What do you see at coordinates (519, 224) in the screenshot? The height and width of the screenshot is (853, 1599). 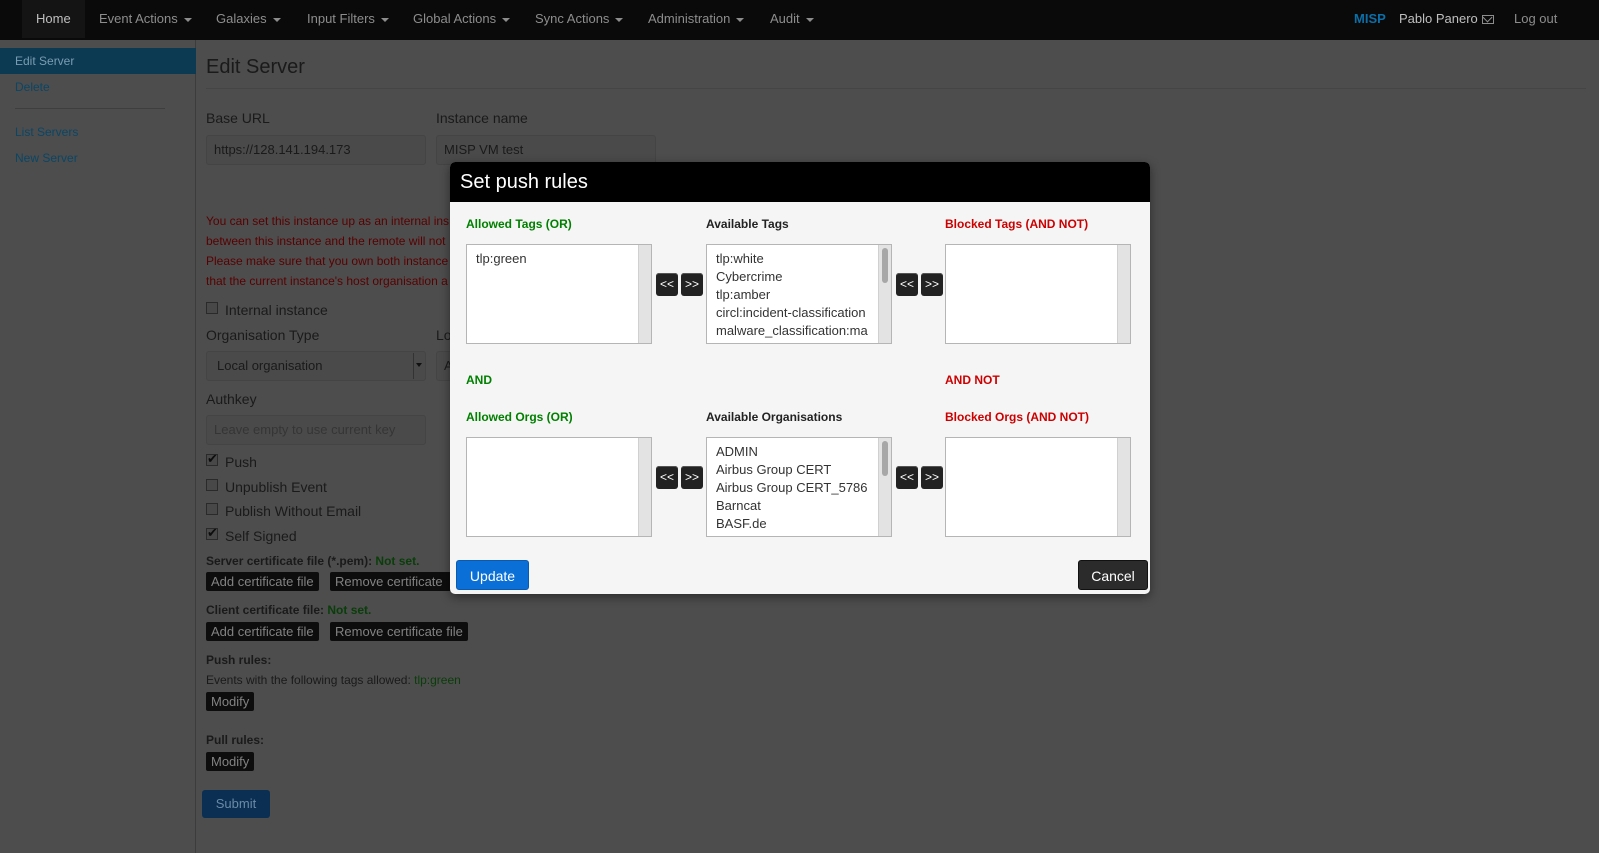 I see `allowed-tags-label: Allowed Tags (OR)` at bounding box center [519, 224].